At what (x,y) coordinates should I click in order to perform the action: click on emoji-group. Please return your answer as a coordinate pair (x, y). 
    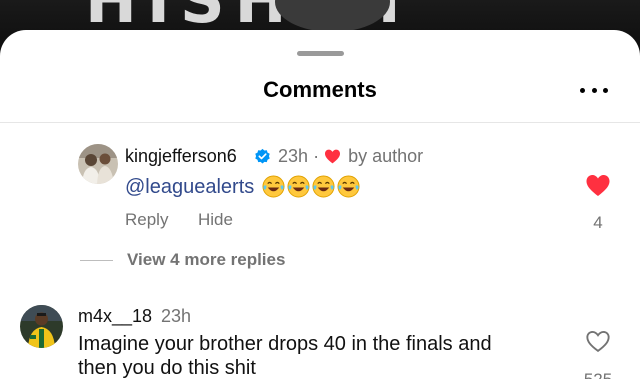
    Looking at the image, I should click on (310, 186).